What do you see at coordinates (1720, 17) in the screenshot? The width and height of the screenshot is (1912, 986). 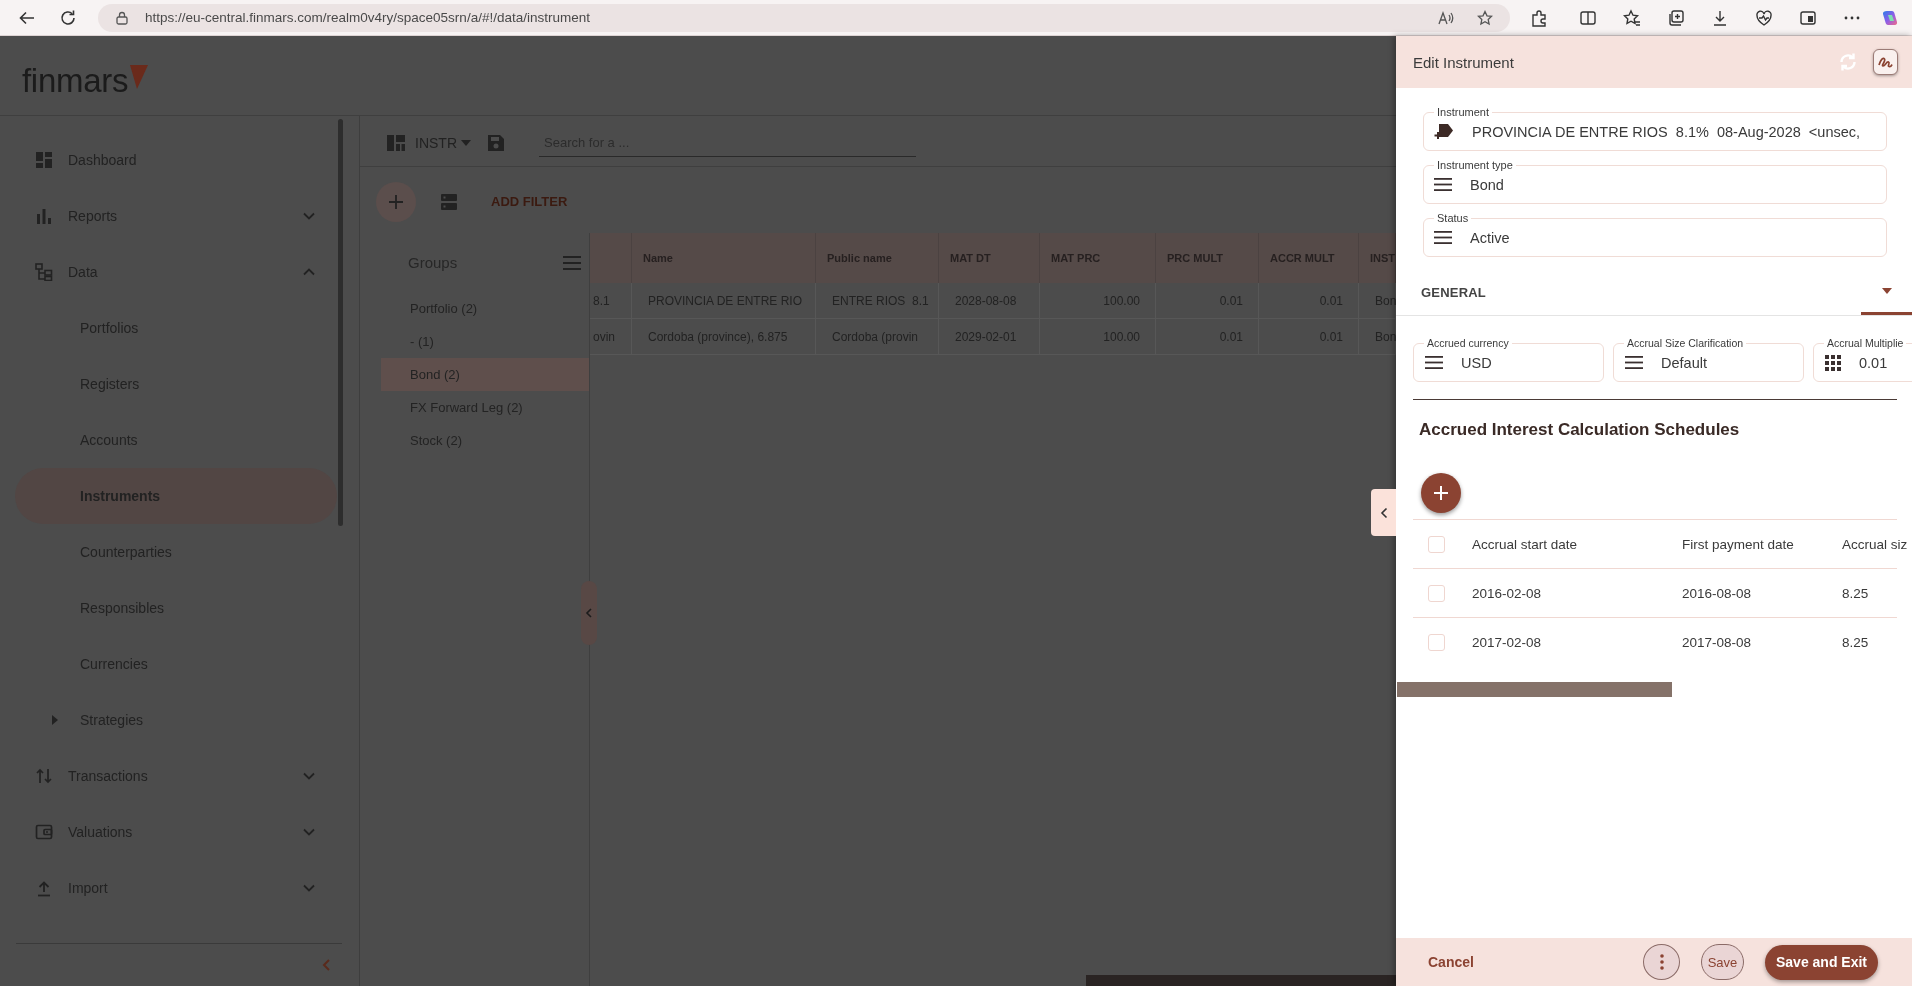 I see `download-icon` at bounding box center [1720, 17].